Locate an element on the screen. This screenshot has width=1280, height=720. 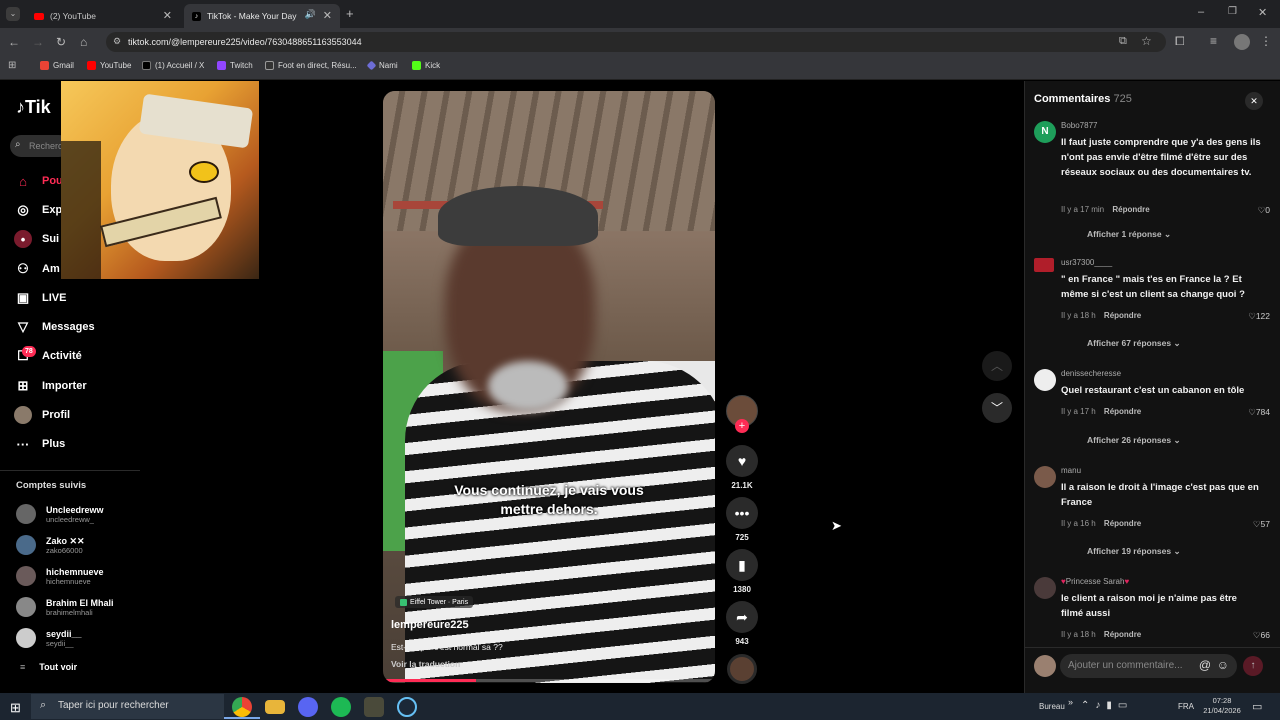
followed-account: Zako ✕✕ zako66000 is located at coordinates (50, 545).